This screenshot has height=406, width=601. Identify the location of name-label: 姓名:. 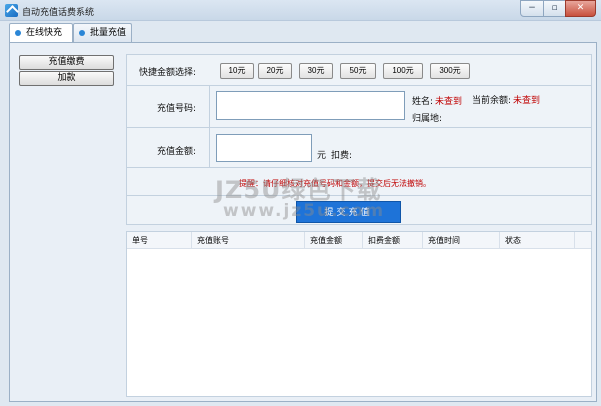
(423, 102).